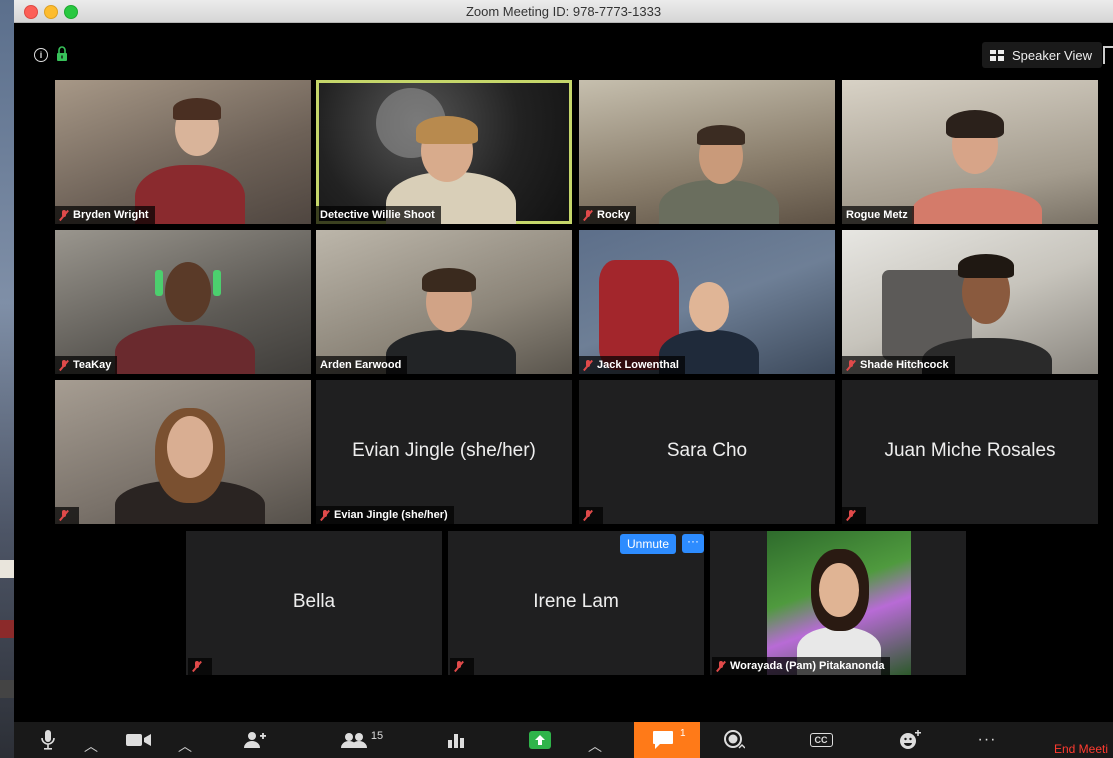  I want to click on participant-display-name: Juan Miche Rosales, so click(970, 450).